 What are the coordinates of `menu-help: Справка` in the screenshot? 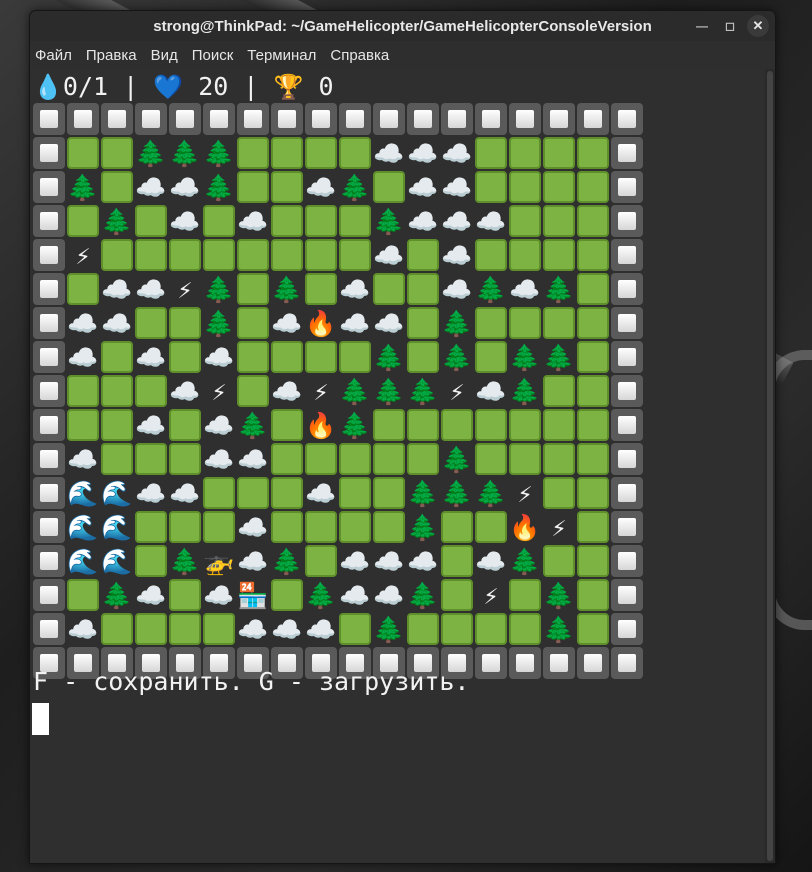 It's located at (359, 55).